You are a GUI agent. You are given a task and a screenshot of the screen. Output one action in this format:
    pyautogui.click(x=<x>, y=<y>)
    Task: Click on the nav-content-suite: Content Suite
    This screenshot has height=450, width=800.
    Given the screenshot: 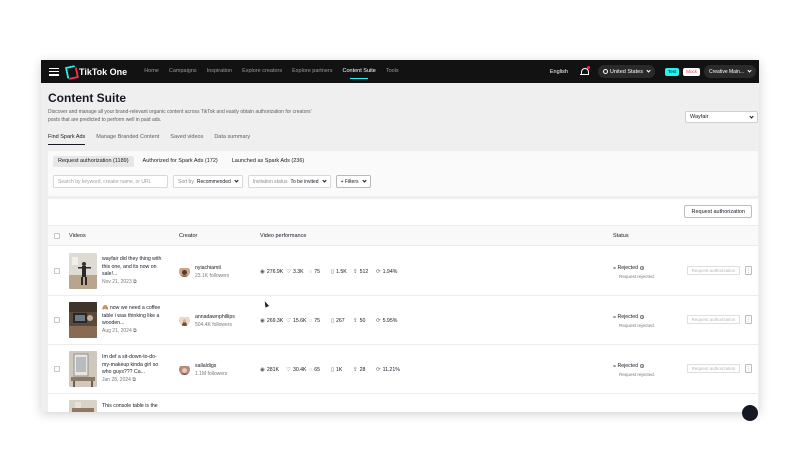 What is the action you would take?
    pyautogui.click(x=358, y=71)
    